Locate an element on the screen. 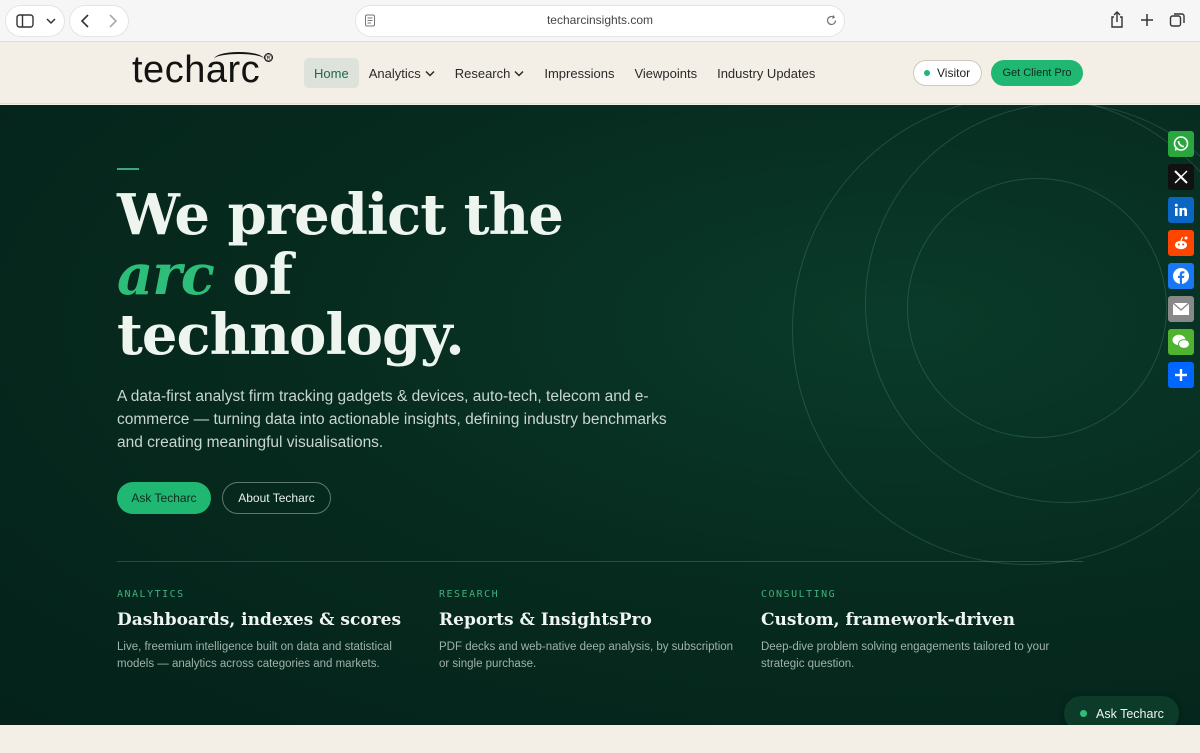 Image resolution: width=1200 pixels, height=753 pixels. feature-title: Reports & InsightsPro is located at coordinates (545, 620).